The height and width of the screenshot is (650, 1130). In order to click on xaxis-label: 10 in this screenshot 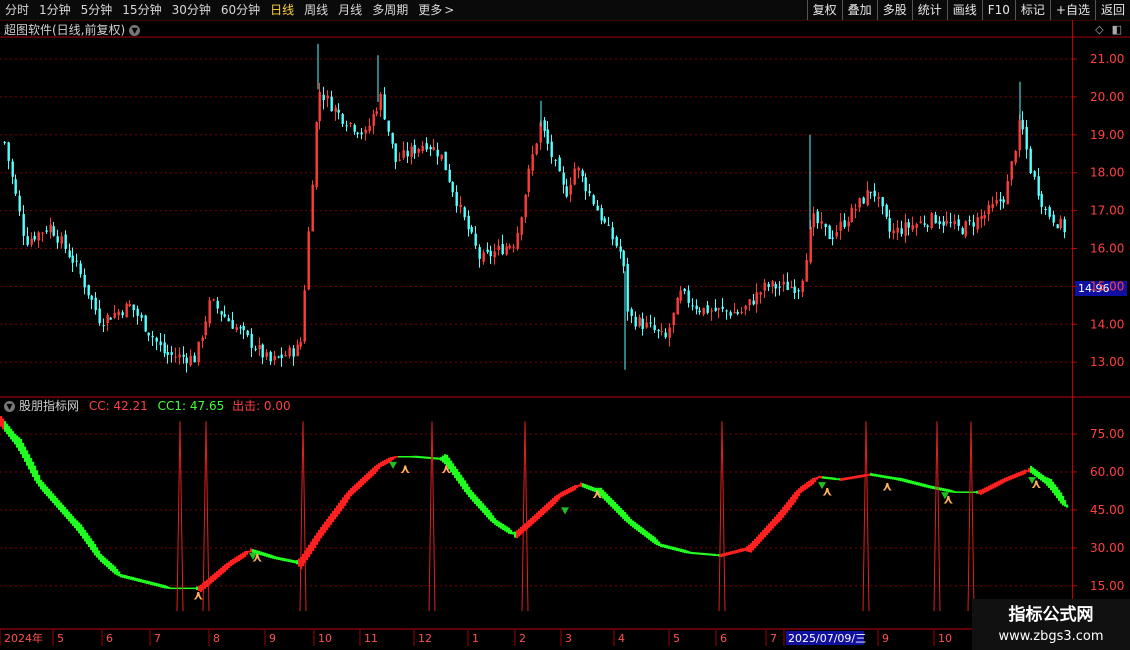, I will do `click(945, 638)`.